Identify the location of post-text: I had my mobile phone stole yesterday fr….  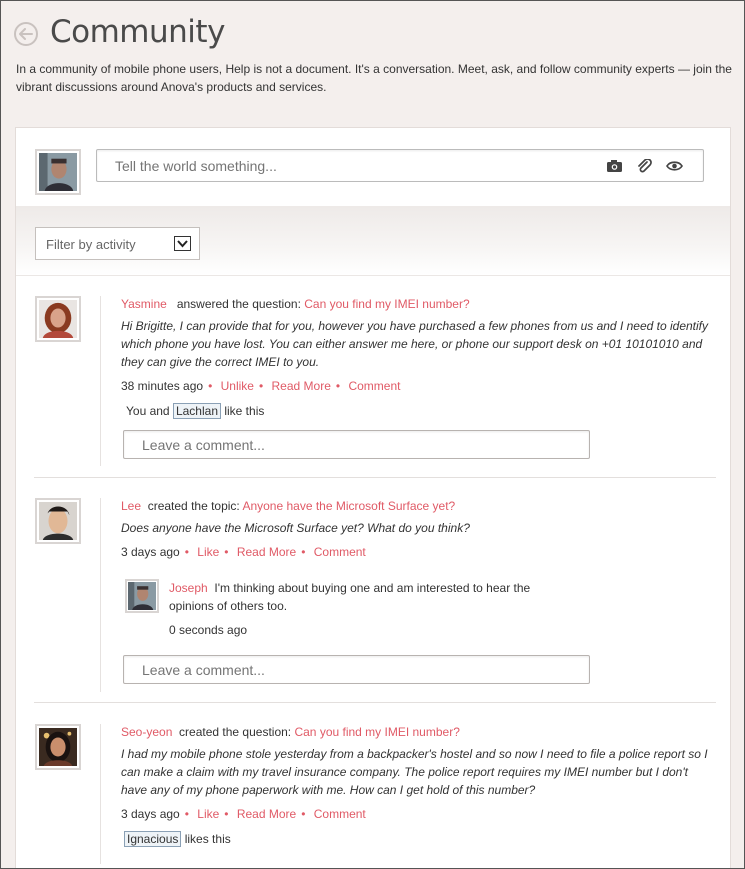
(414, 772).